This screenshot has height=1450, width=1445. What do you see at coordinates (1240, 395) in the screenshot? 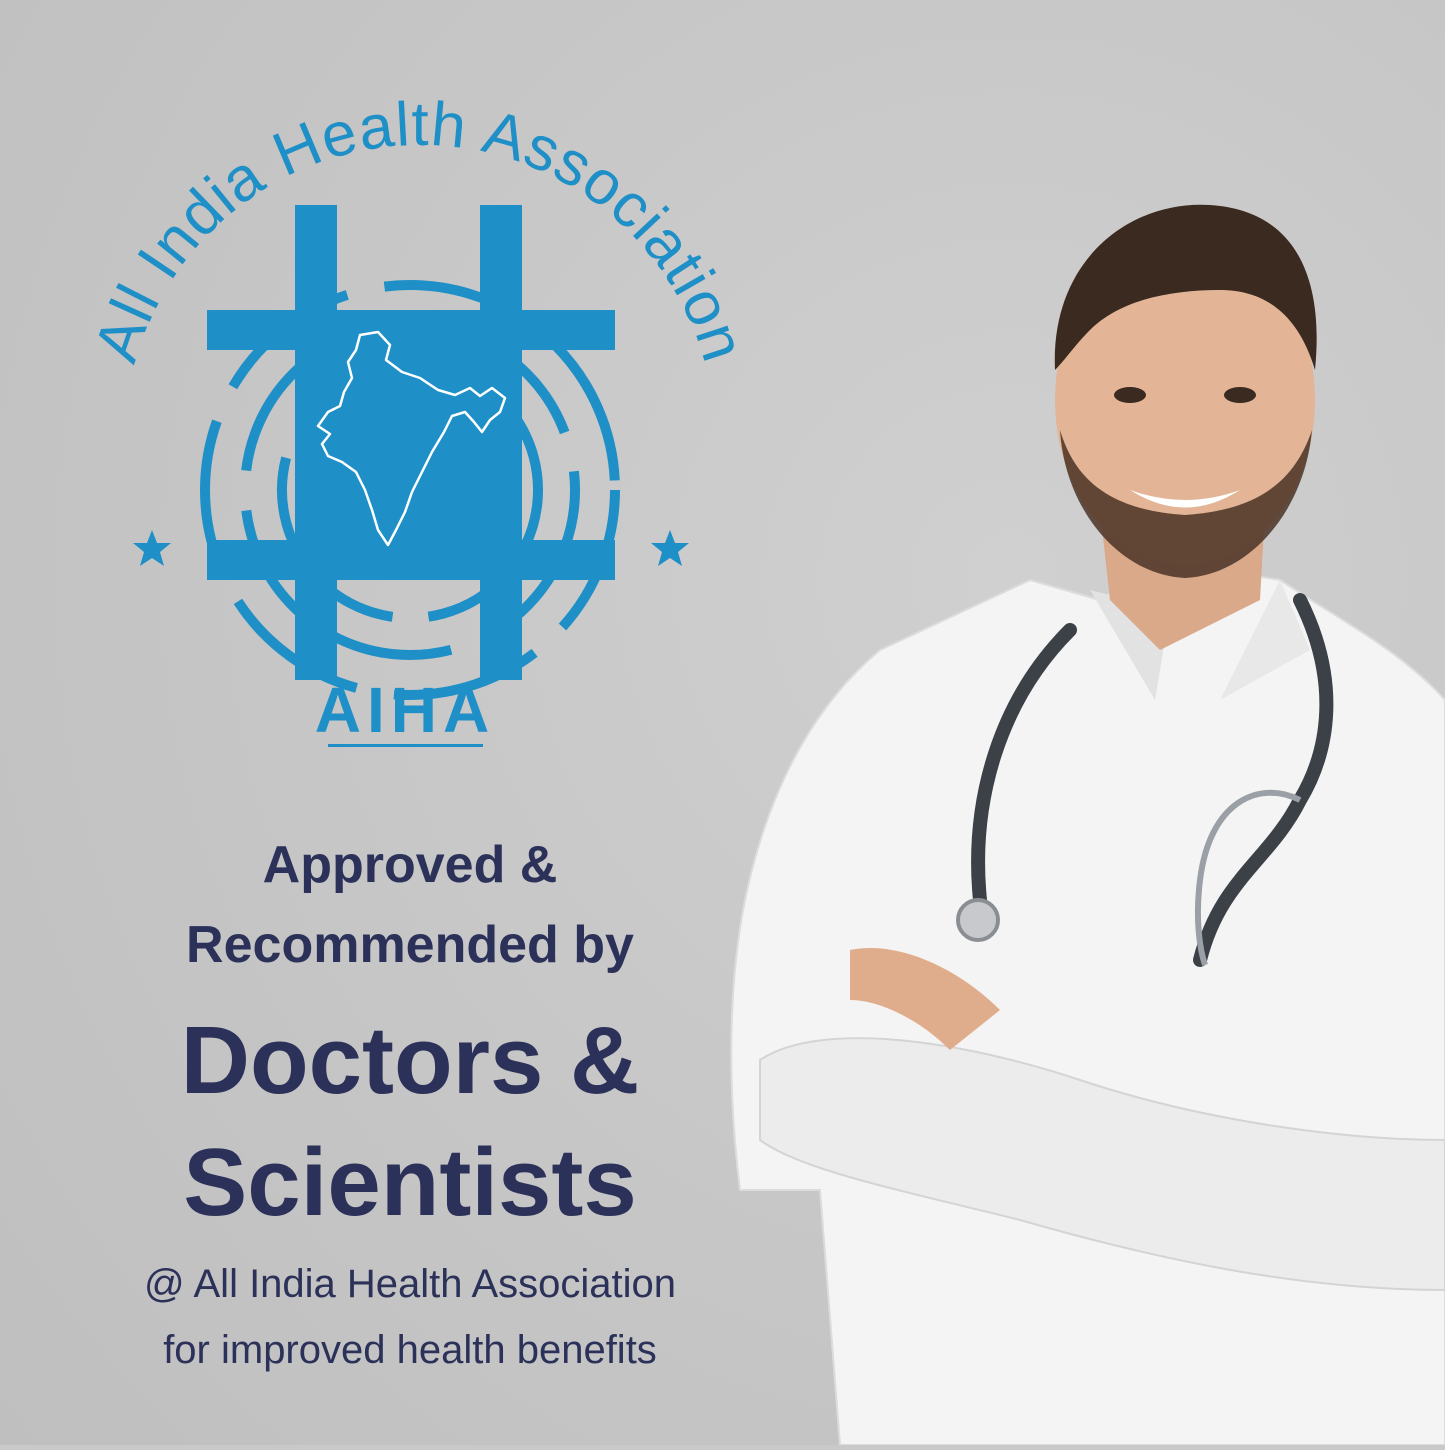
I see `right-eye` at bounding box center [1240, 395].